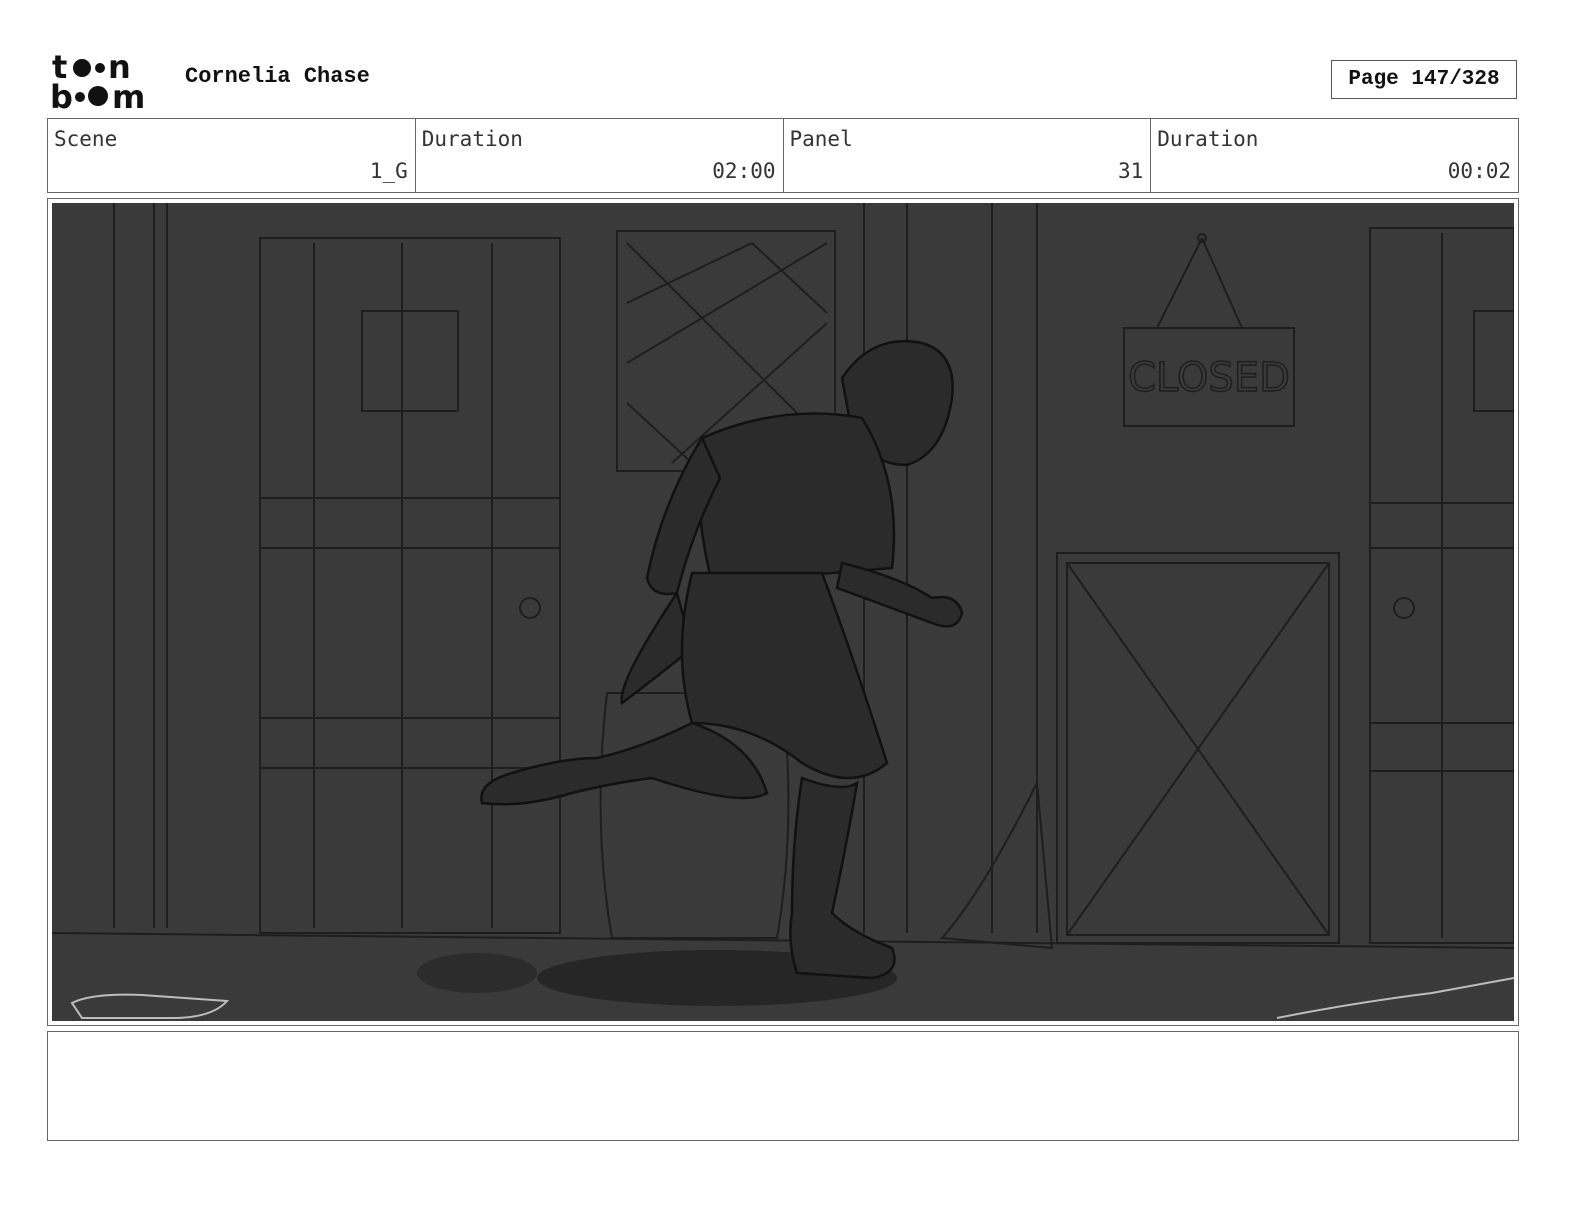  Describe the element at coordinates (277, 76) in the screenshot. I see `project-title: Cornelia Chase` at that location.